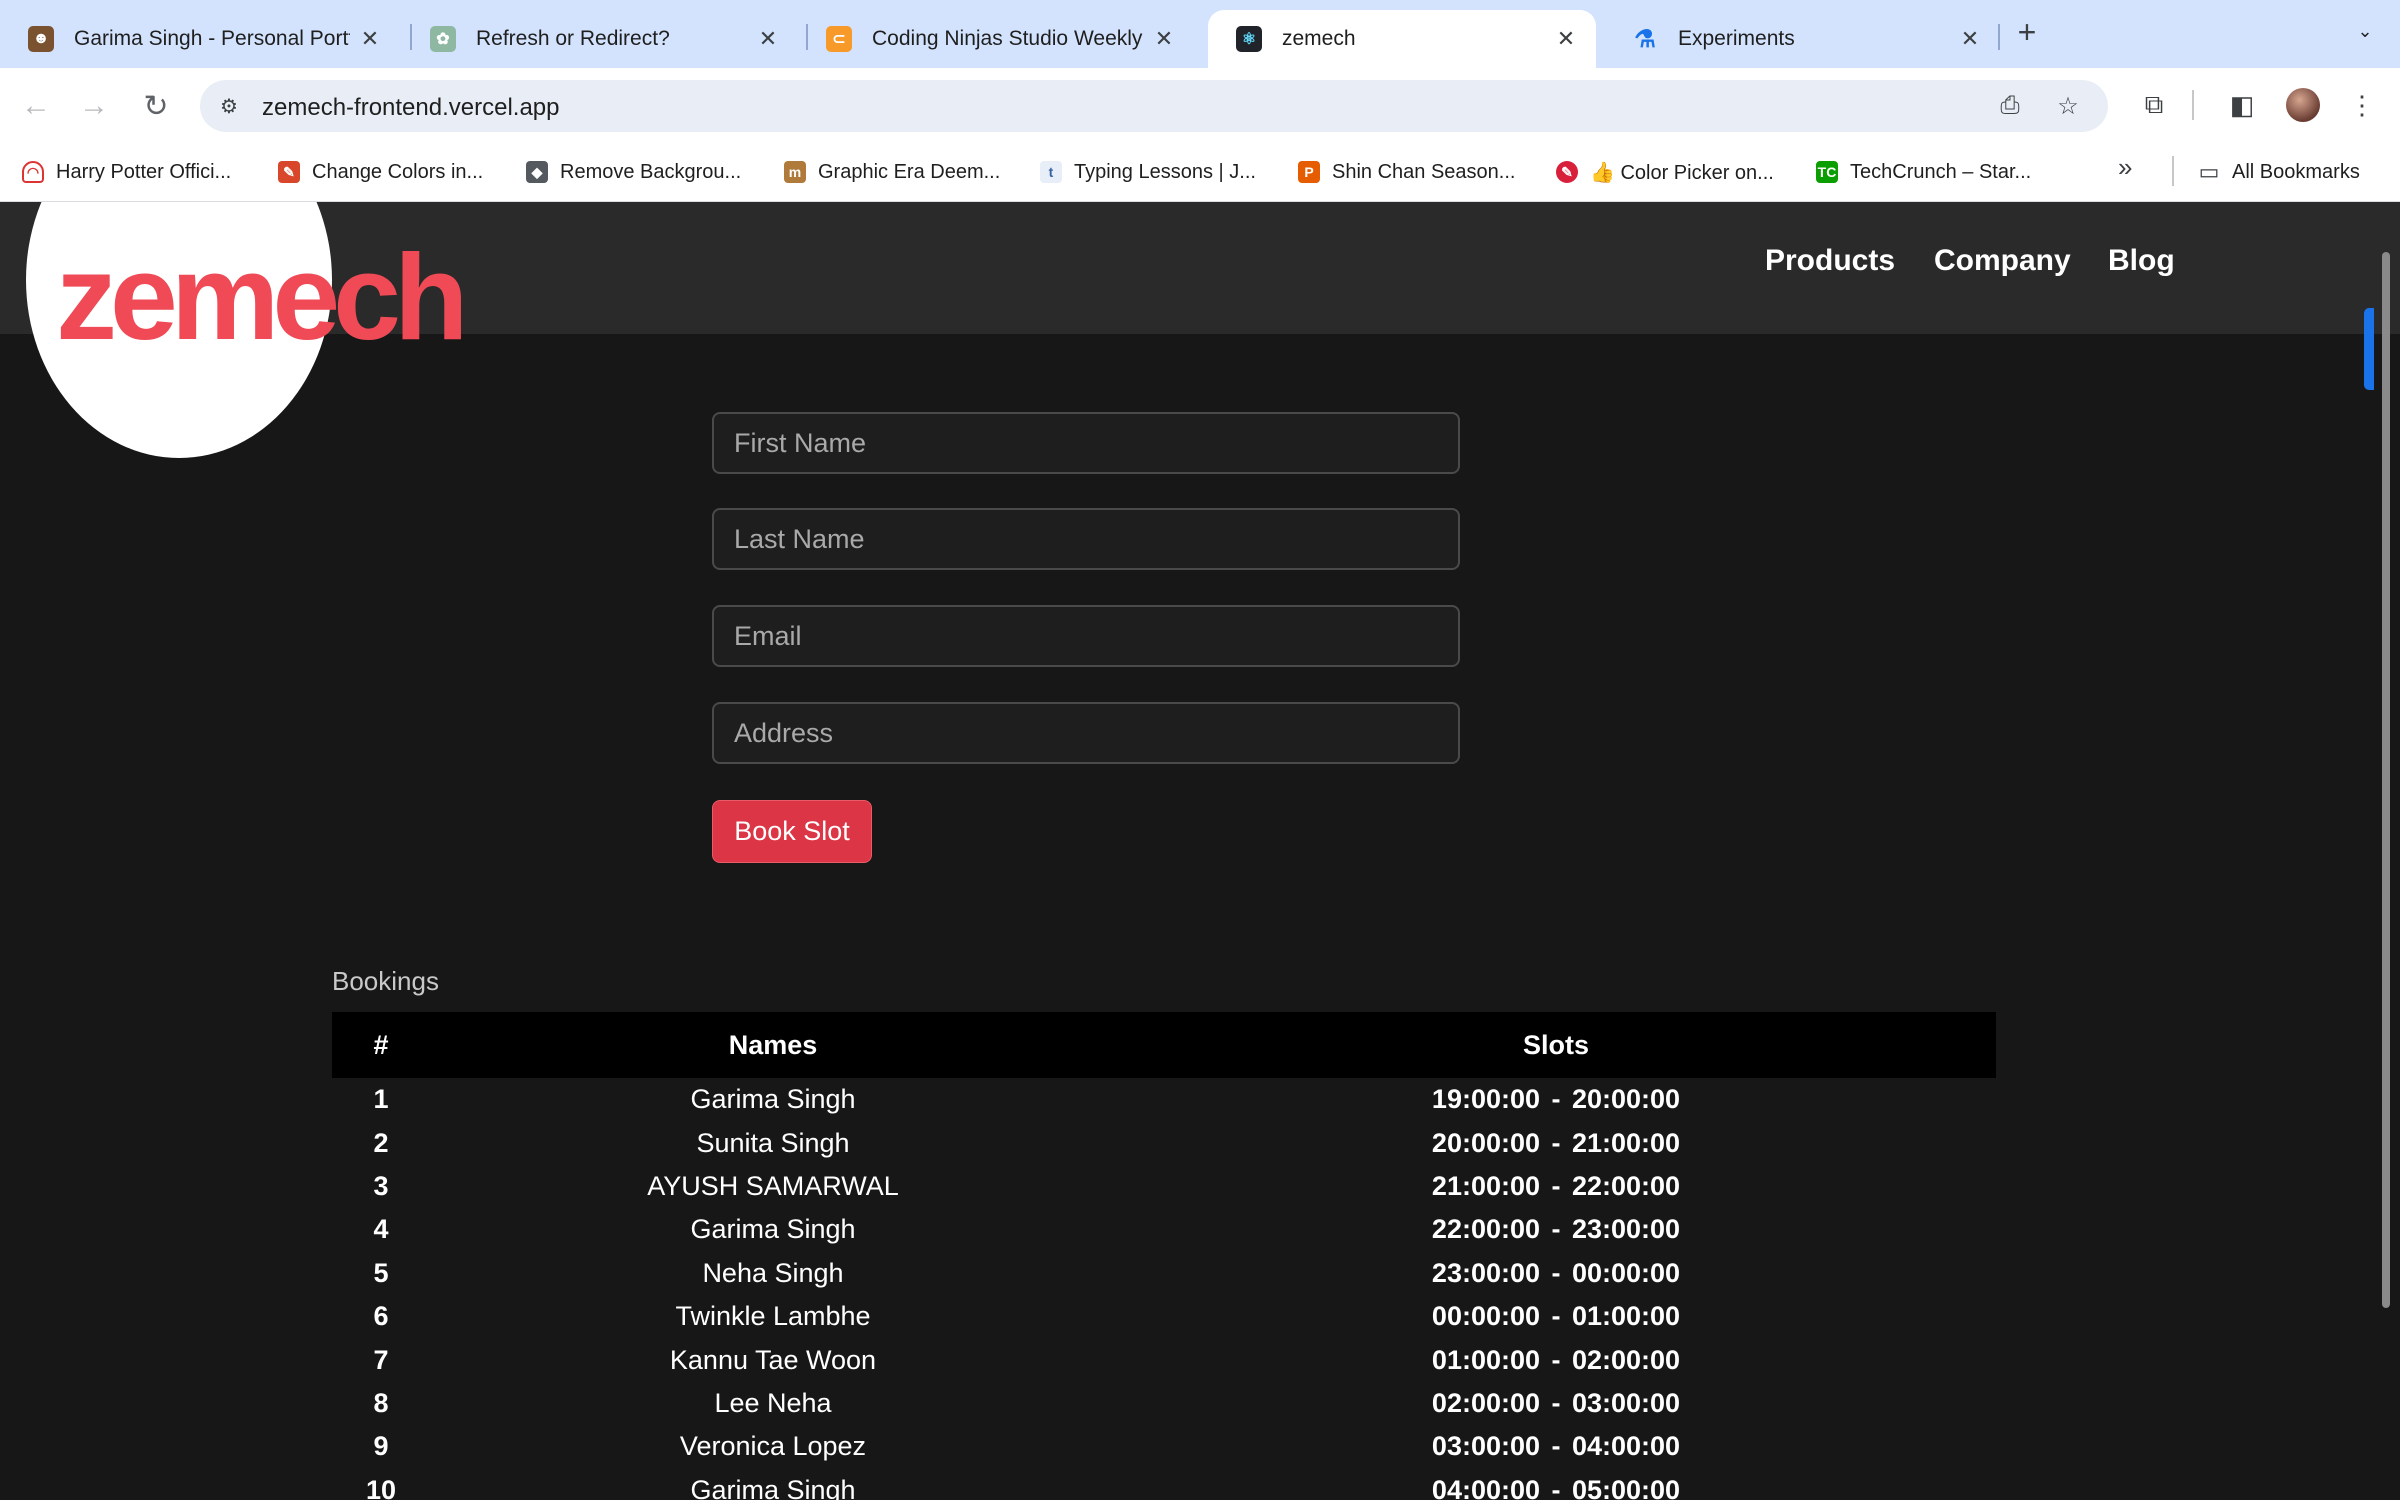  What do you see at coordinates (1645, 39) in the screenshot?
I see `flask-icon: ⚗` at bounding box center [1645, 39].